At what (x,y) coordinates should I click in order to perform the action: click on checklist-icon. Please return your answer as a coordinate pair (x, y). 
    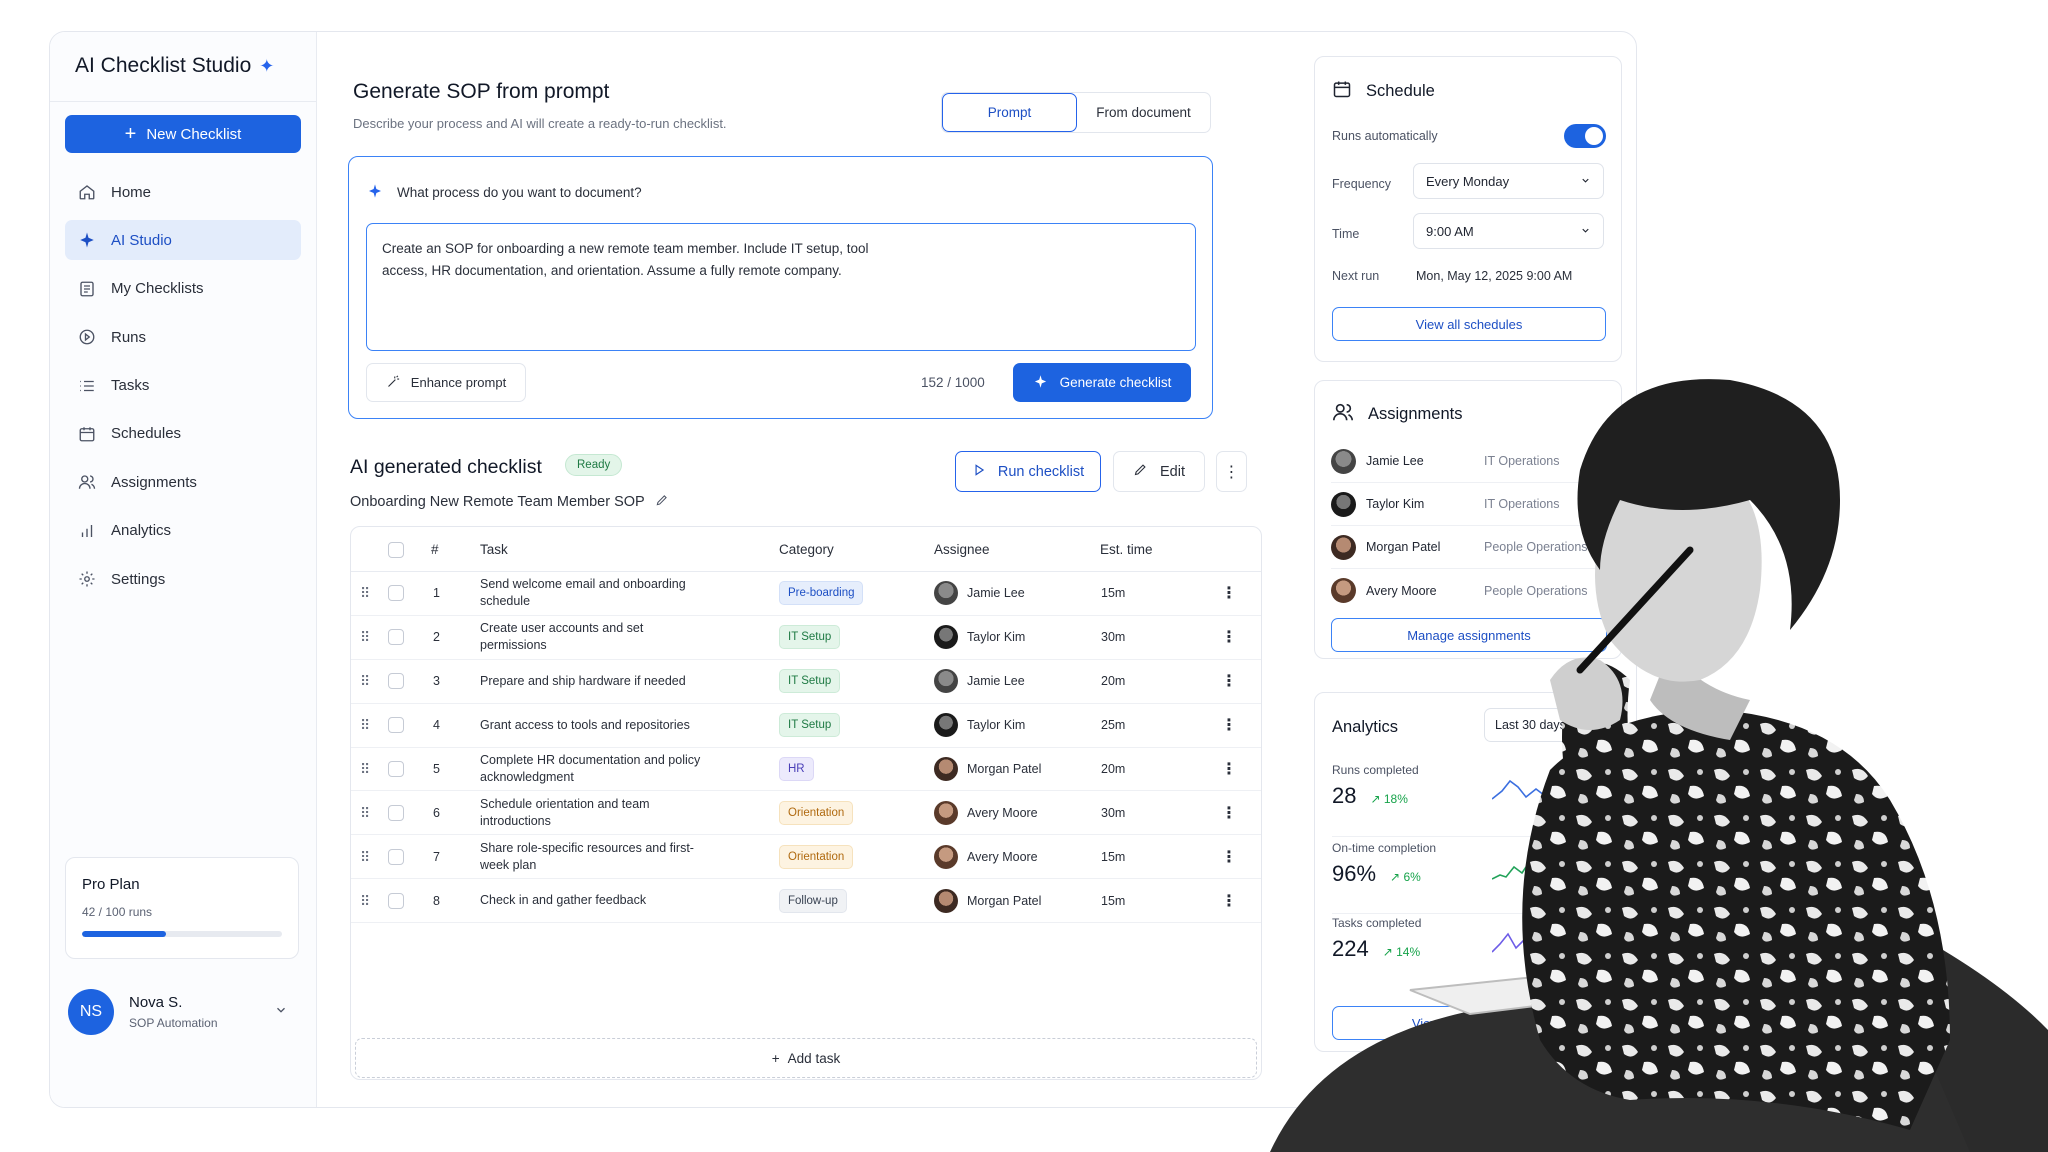
    Looking at the image, I should click on (87, 289).